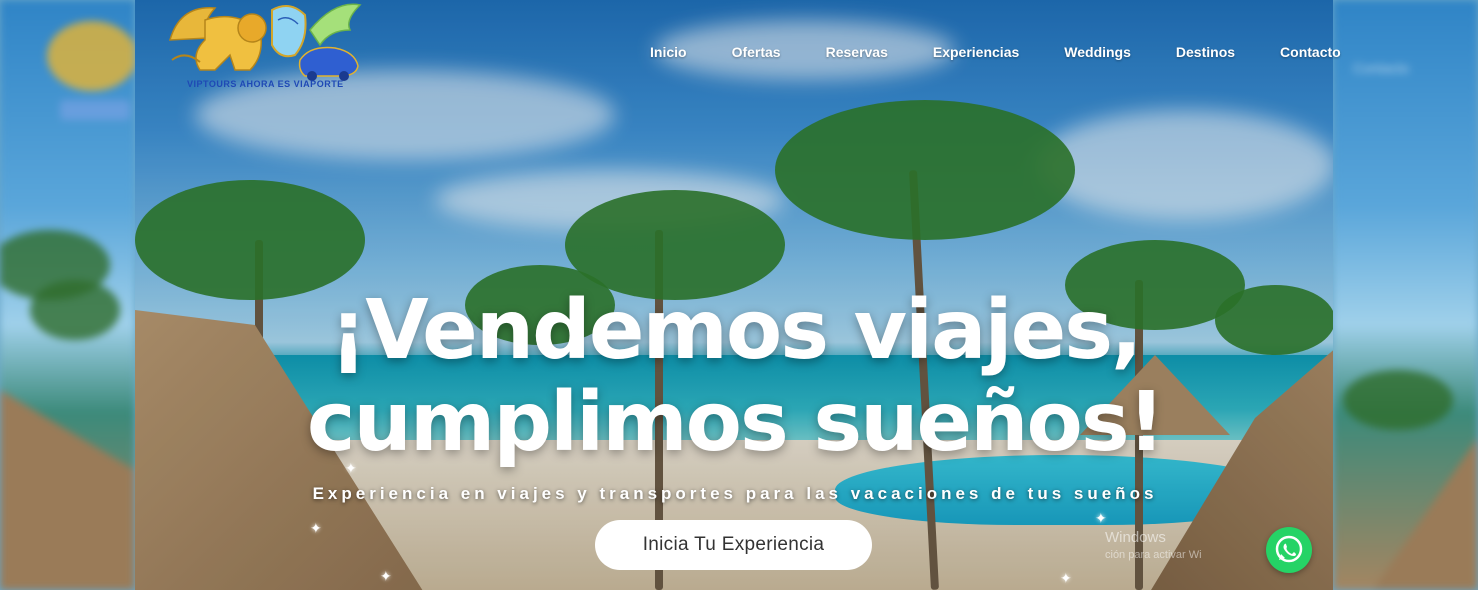 The width and height of the screenshot is (1478, 590). I want to click on nav-item-inicio: Inicio, so click(668, 52).